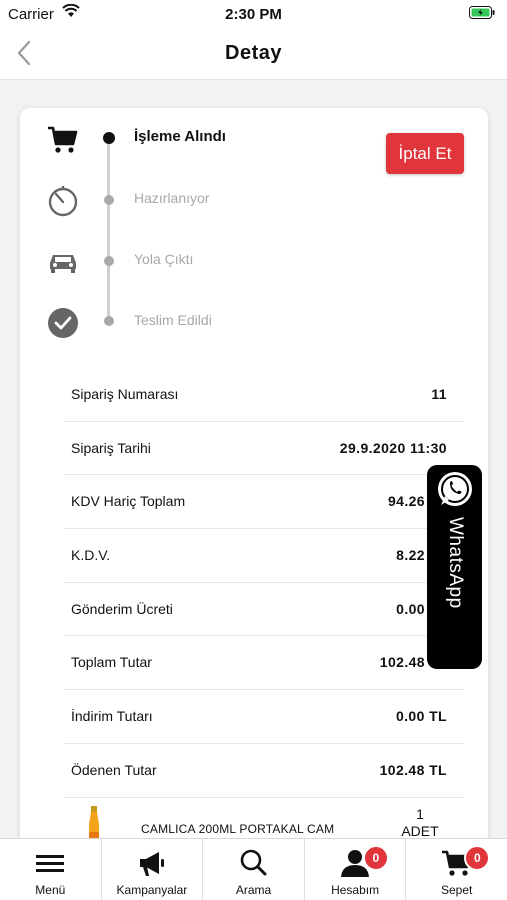  What do you see at coordinates (50, 890) in the screenshot?
I see `tab-label: Menü` at bounding box center [50, 890].